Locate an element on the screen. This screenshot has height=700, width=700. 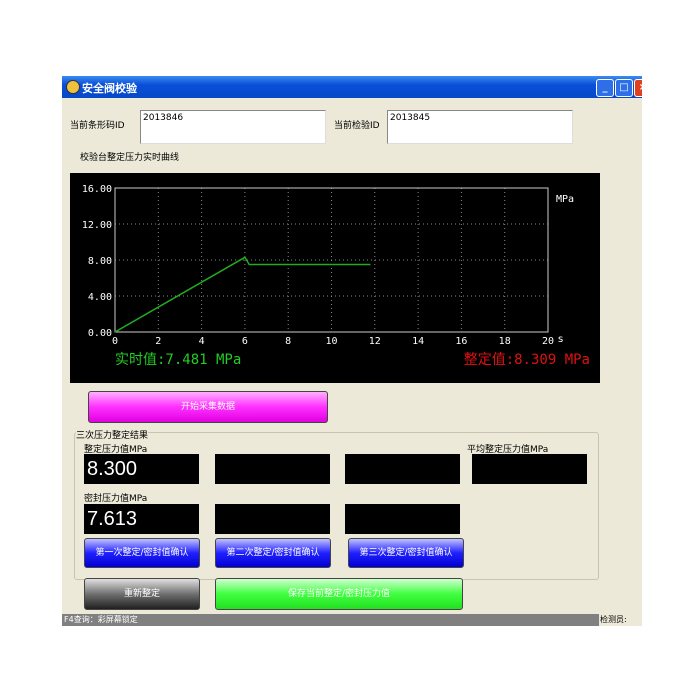
status-left: F4查询：彩屏幕锁定 is located at coordinates (101, 619).